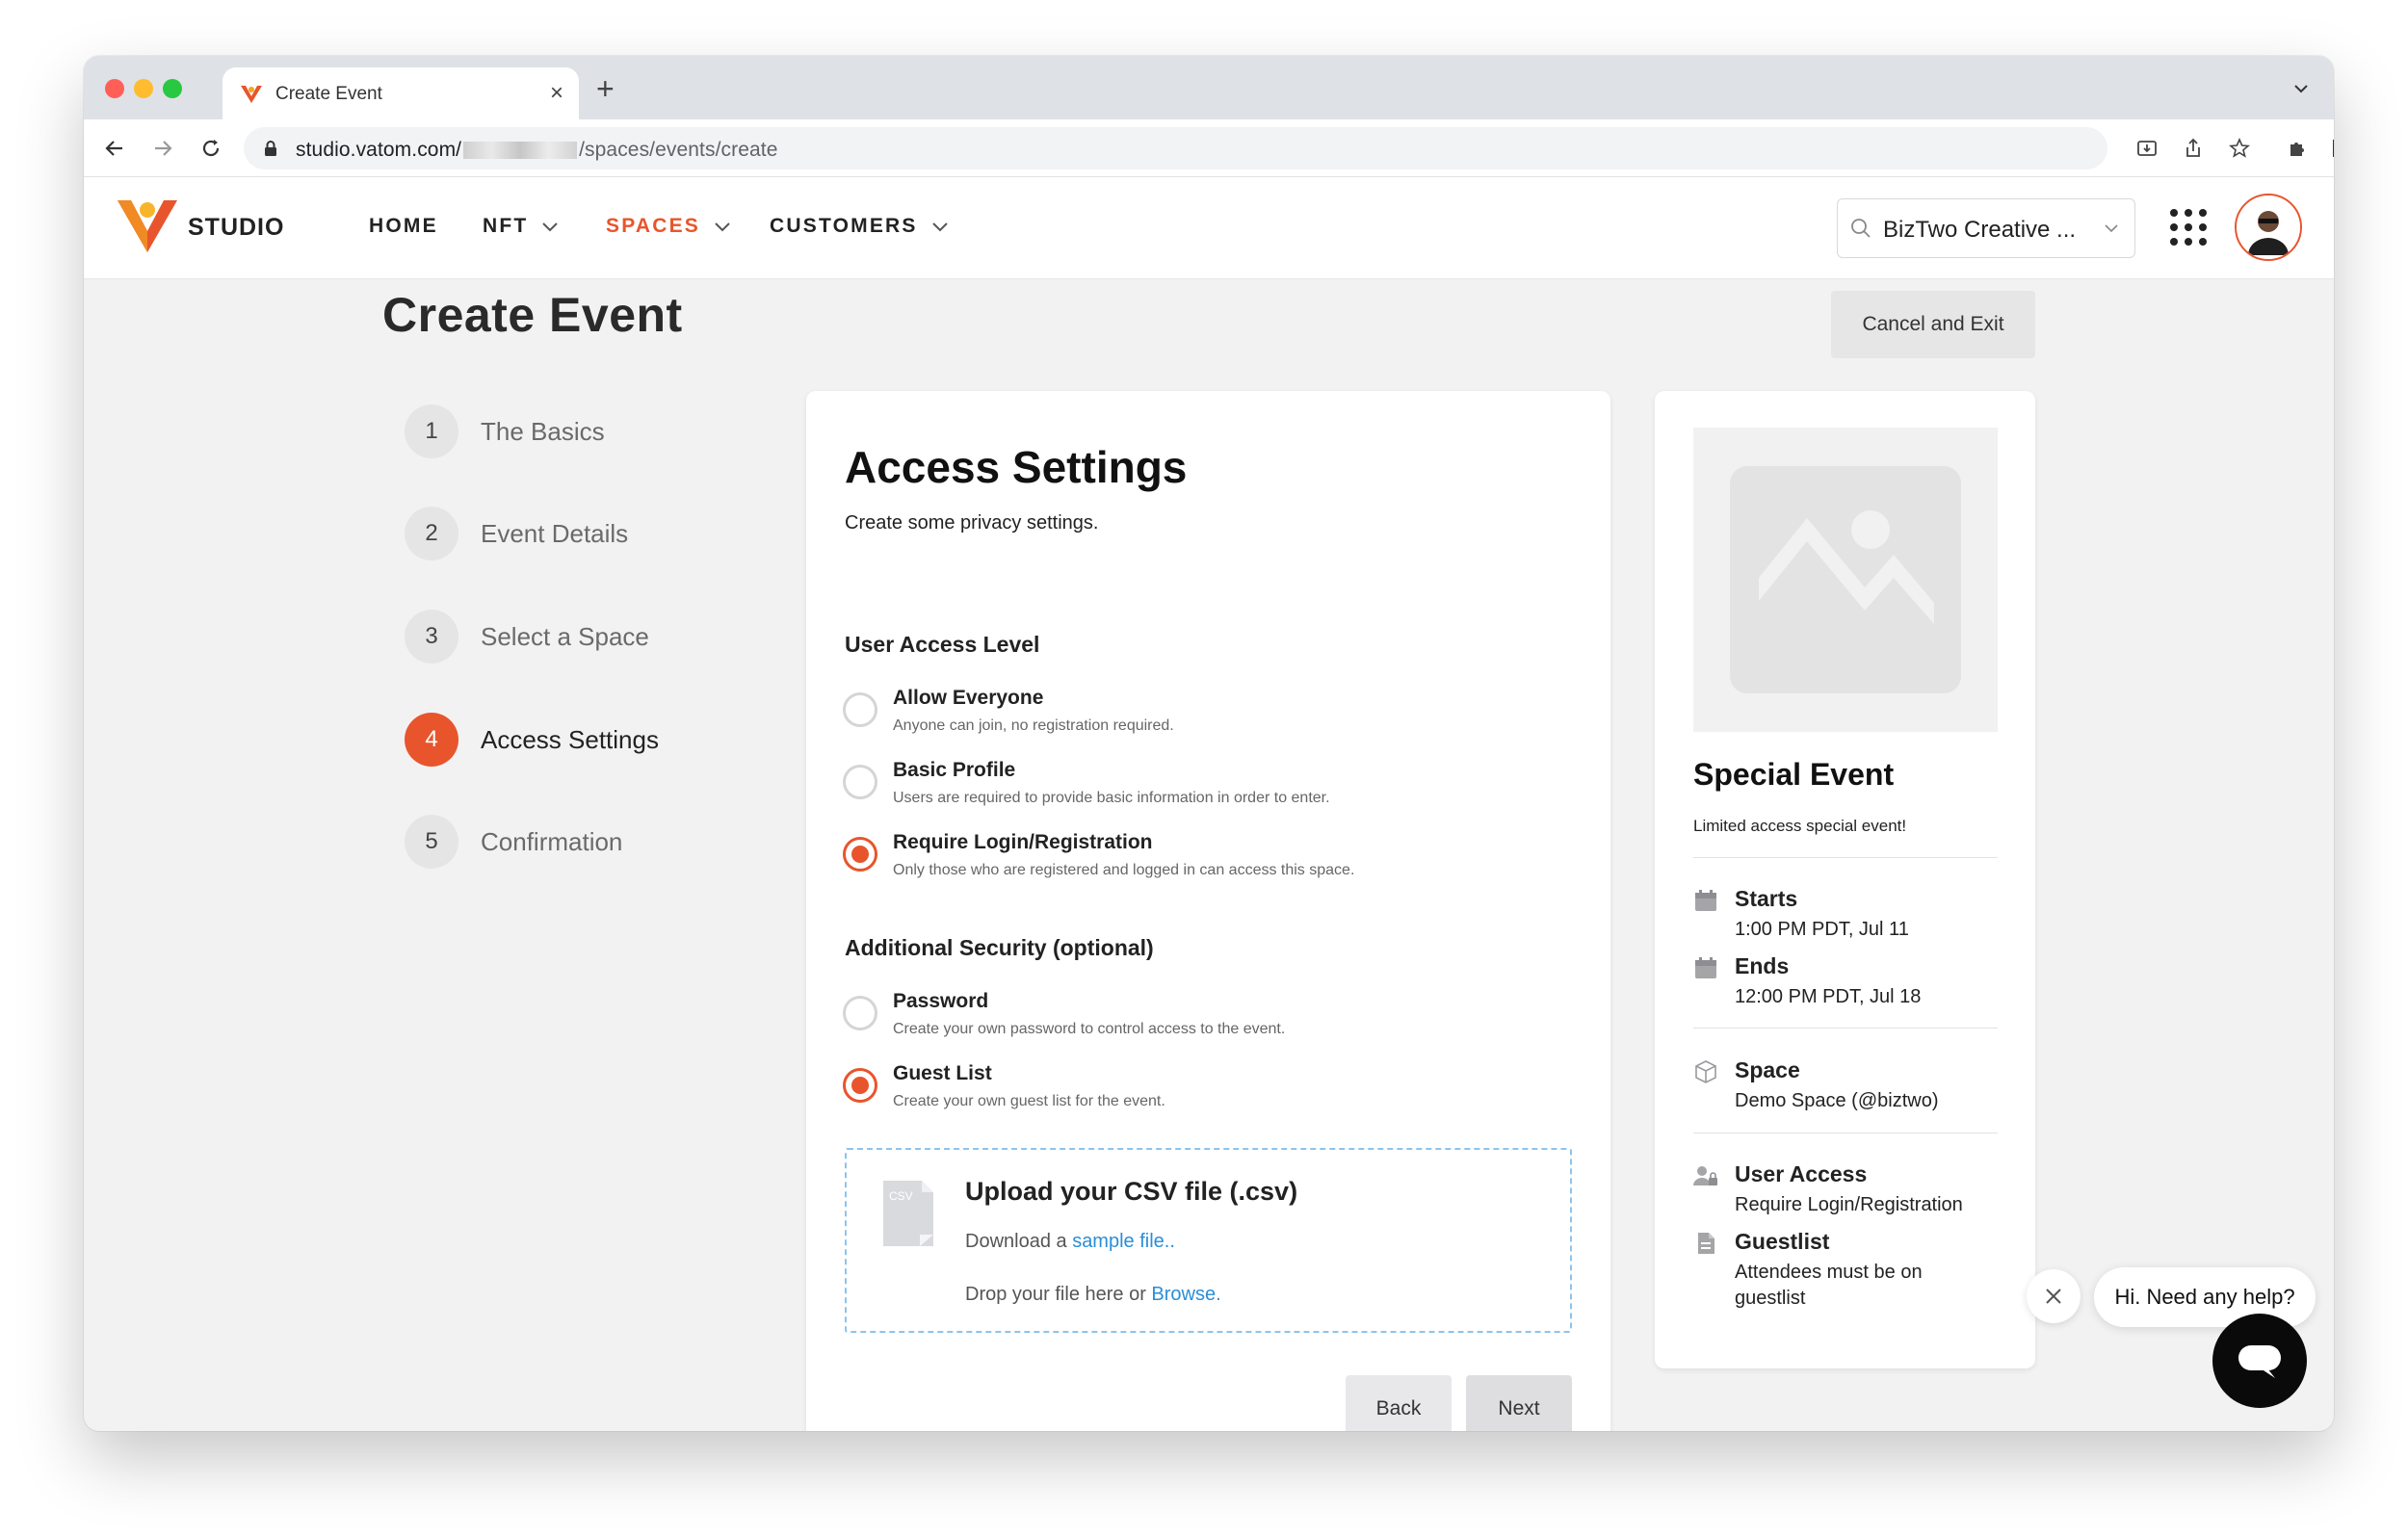  Describe the element at coordinates (2147, 149) in the screenshot. I see `install-app-icon` at that location.